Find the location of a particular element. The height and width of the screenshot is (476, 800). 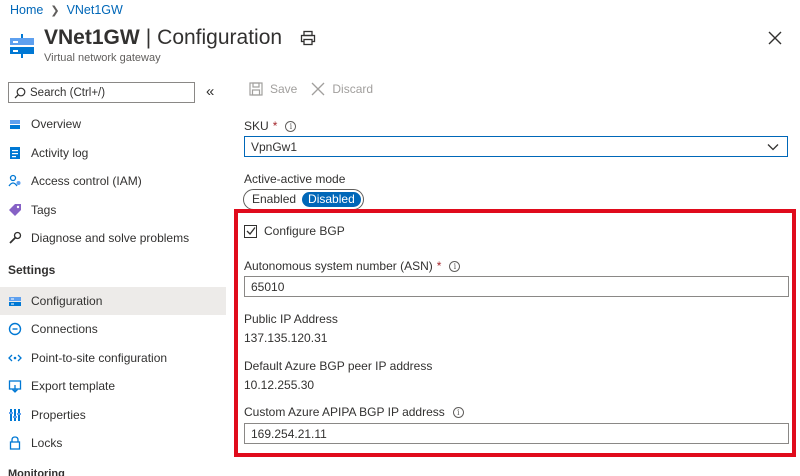

active-active-label: Active-active mode is located at coordinates (295, 179).